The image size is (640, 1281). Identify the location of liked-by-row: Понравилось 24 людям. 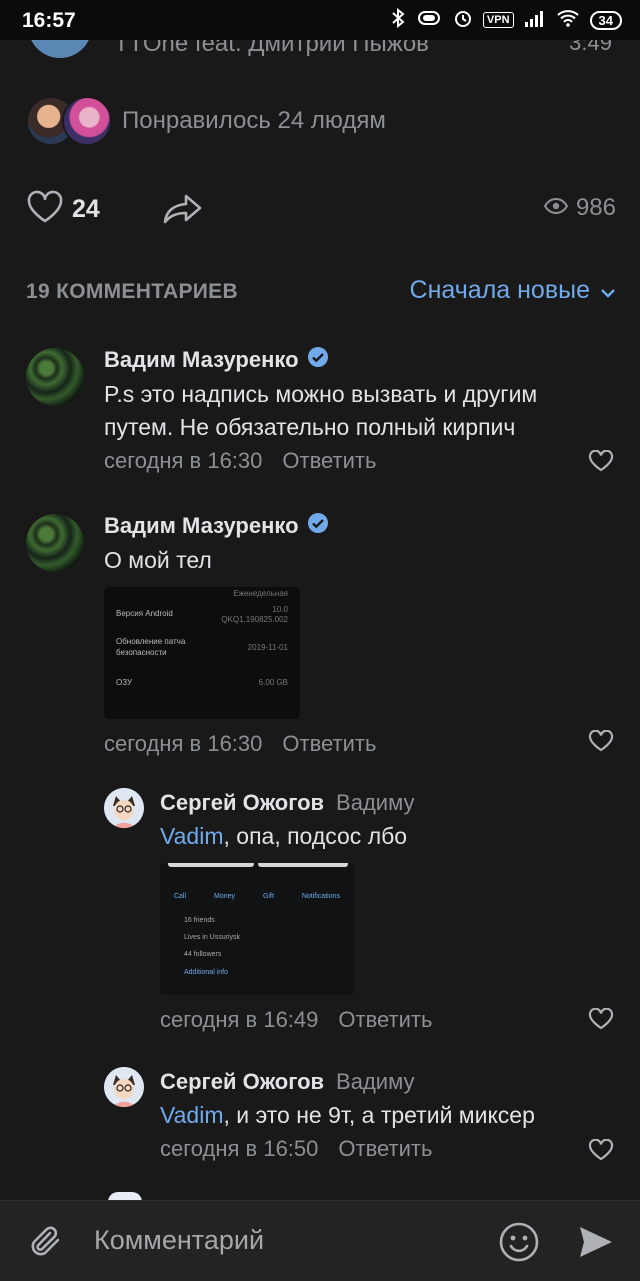
(206, 121).